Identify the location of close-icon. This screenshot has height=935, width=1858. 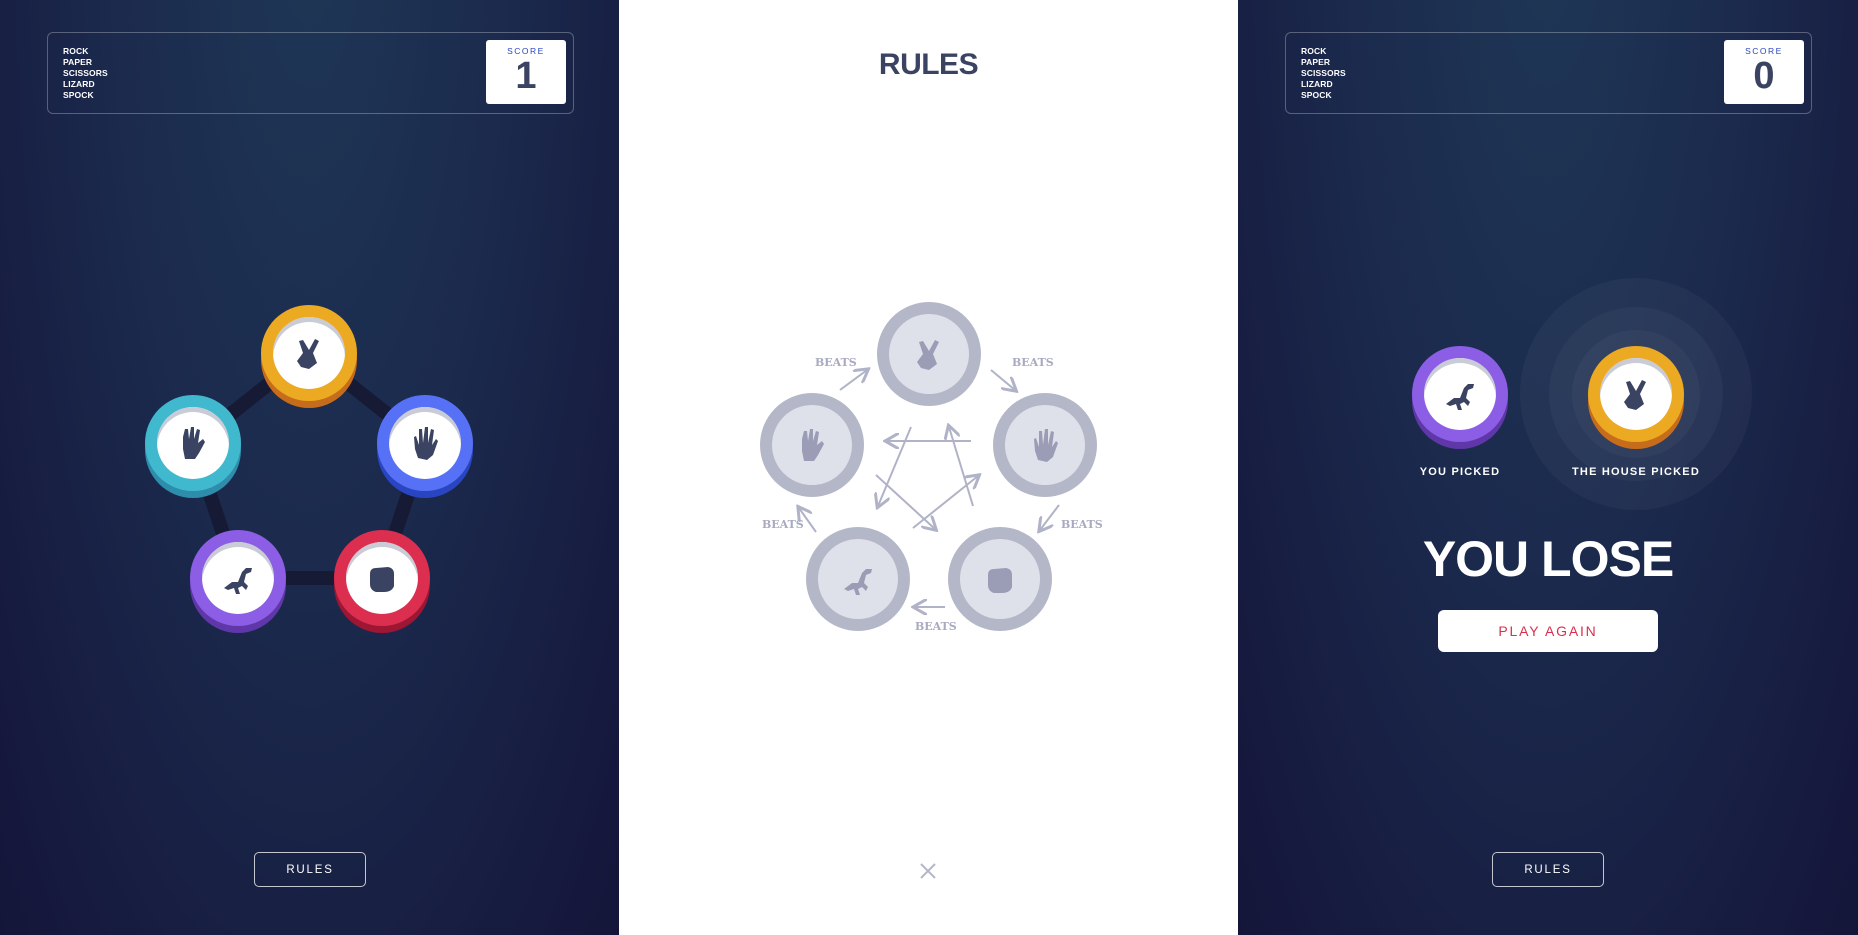
(928, 871).